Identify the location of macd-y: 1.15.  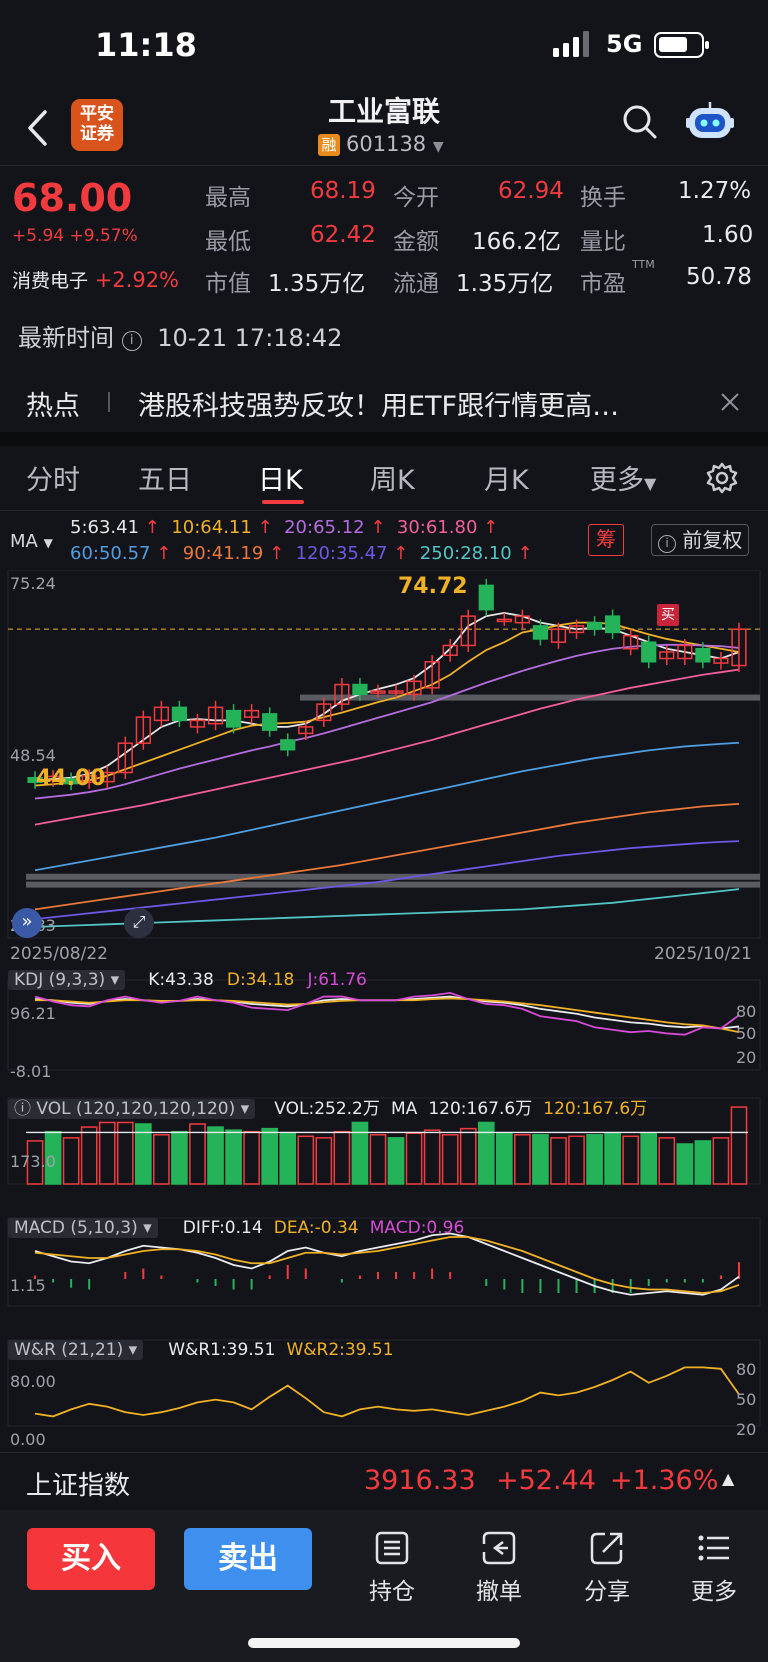
(28, 1285).